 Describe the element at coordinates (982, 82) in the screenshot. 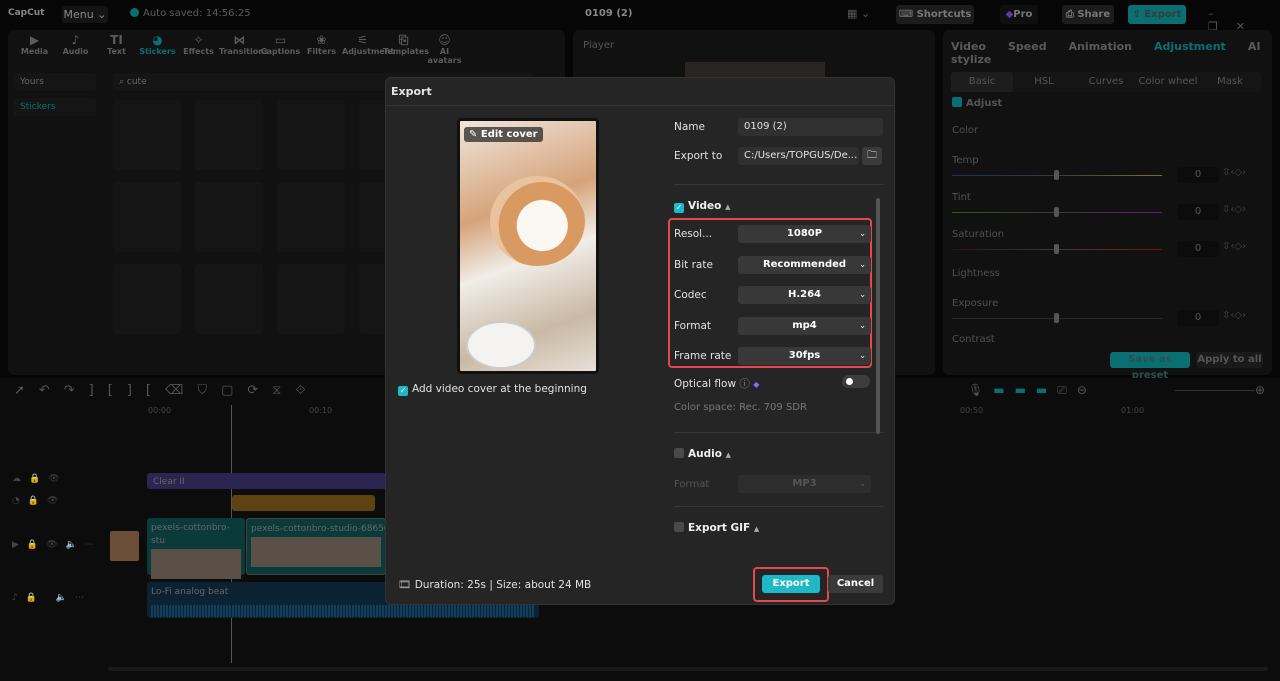

I see `subtab-basic: Basic` at that location.